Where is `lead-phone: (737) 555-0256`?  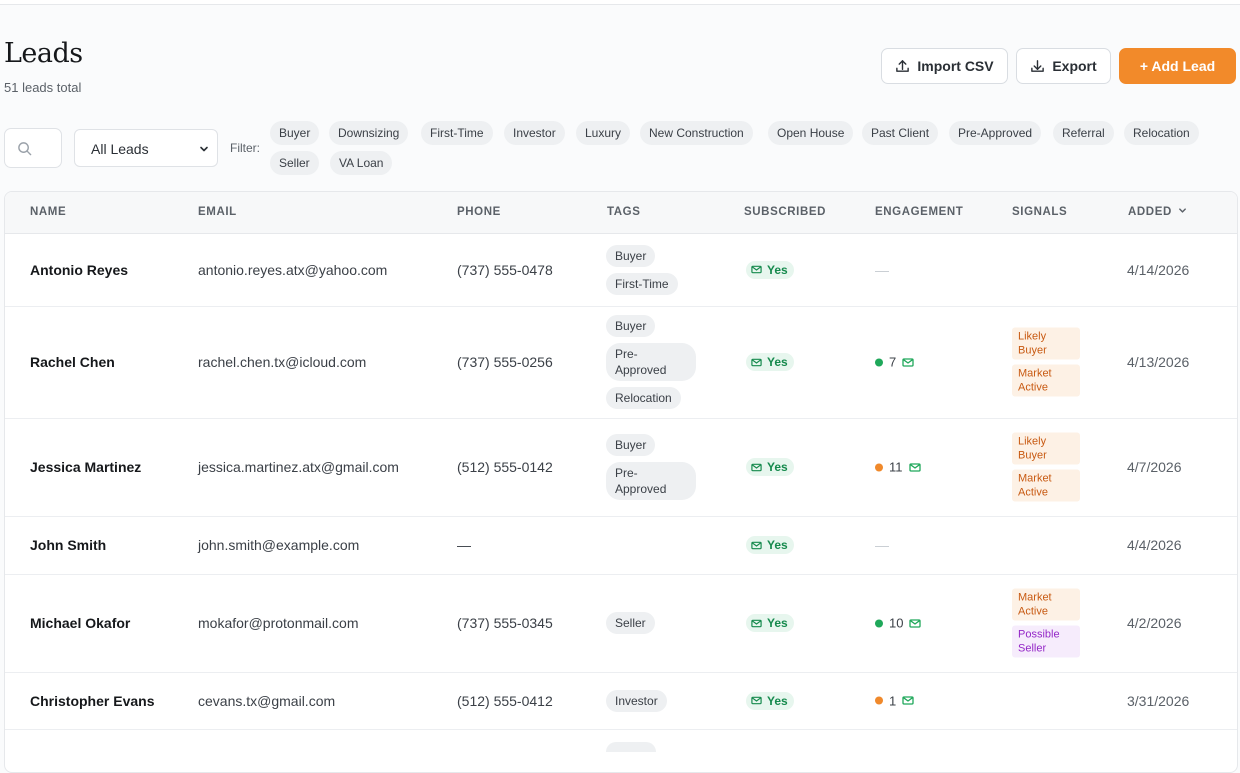 lead-phone: (737) 555-0256 is located at coordinates (505, 362).